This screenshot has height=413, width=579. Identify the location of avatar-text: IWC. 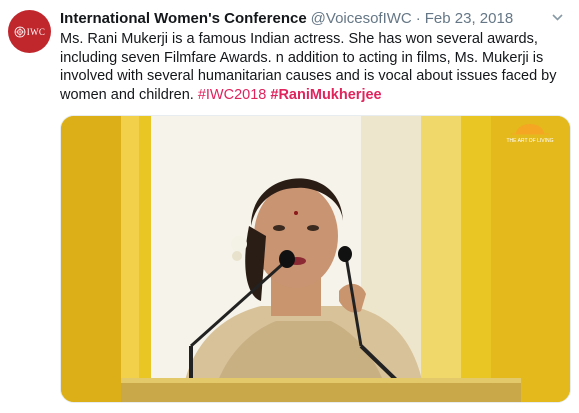
(36, 31).